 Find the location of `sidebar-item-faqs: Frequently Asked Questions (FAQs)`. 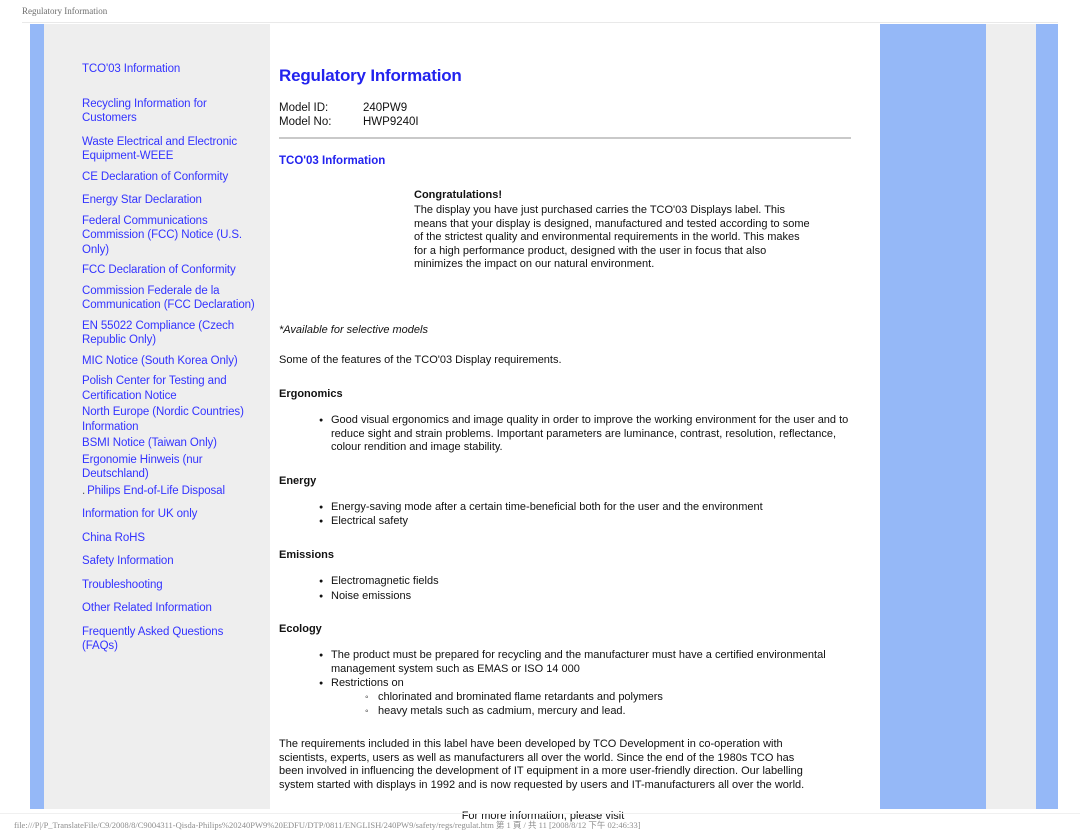

sidebar-item-faqs: Frequently Asked Questions (FAQs) is located at coordinates (171, 639).